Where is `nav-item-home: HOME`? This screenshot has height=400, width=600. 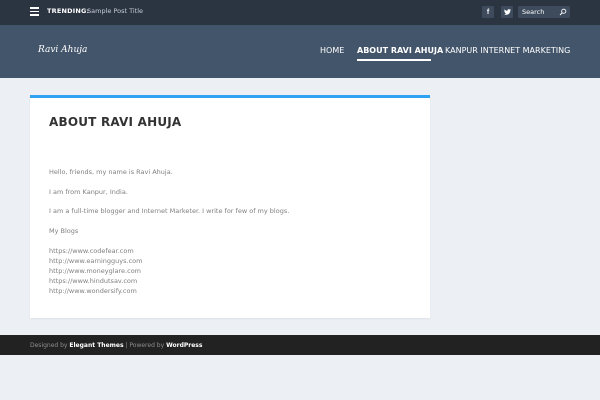 nav-item-home: HOME is located at coordinates (332, 50).